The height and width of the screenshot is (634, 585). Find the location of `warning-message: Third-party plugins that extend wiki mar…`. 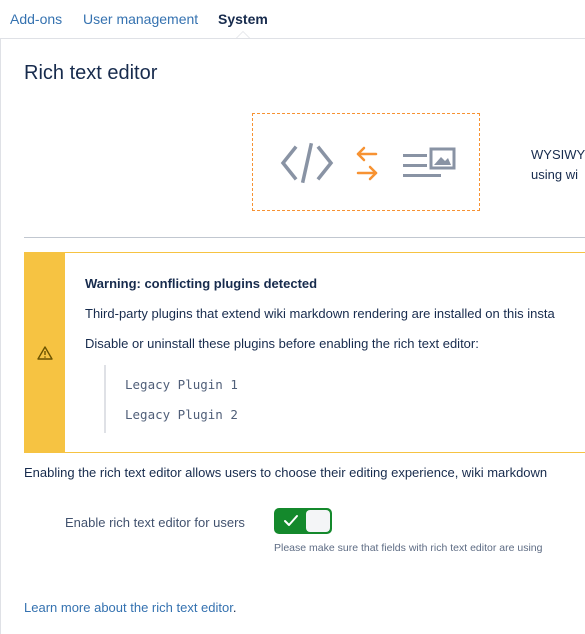

warning-message: Third-party plugins that extend wiki mar… is located at coordinates (320, 313).